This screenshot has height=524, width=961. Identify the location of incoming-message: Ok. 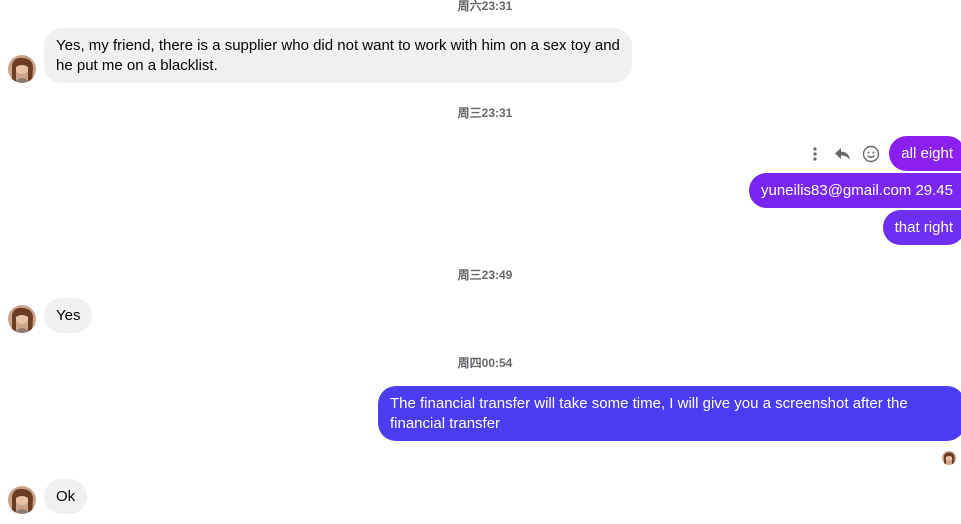
(66, 496).